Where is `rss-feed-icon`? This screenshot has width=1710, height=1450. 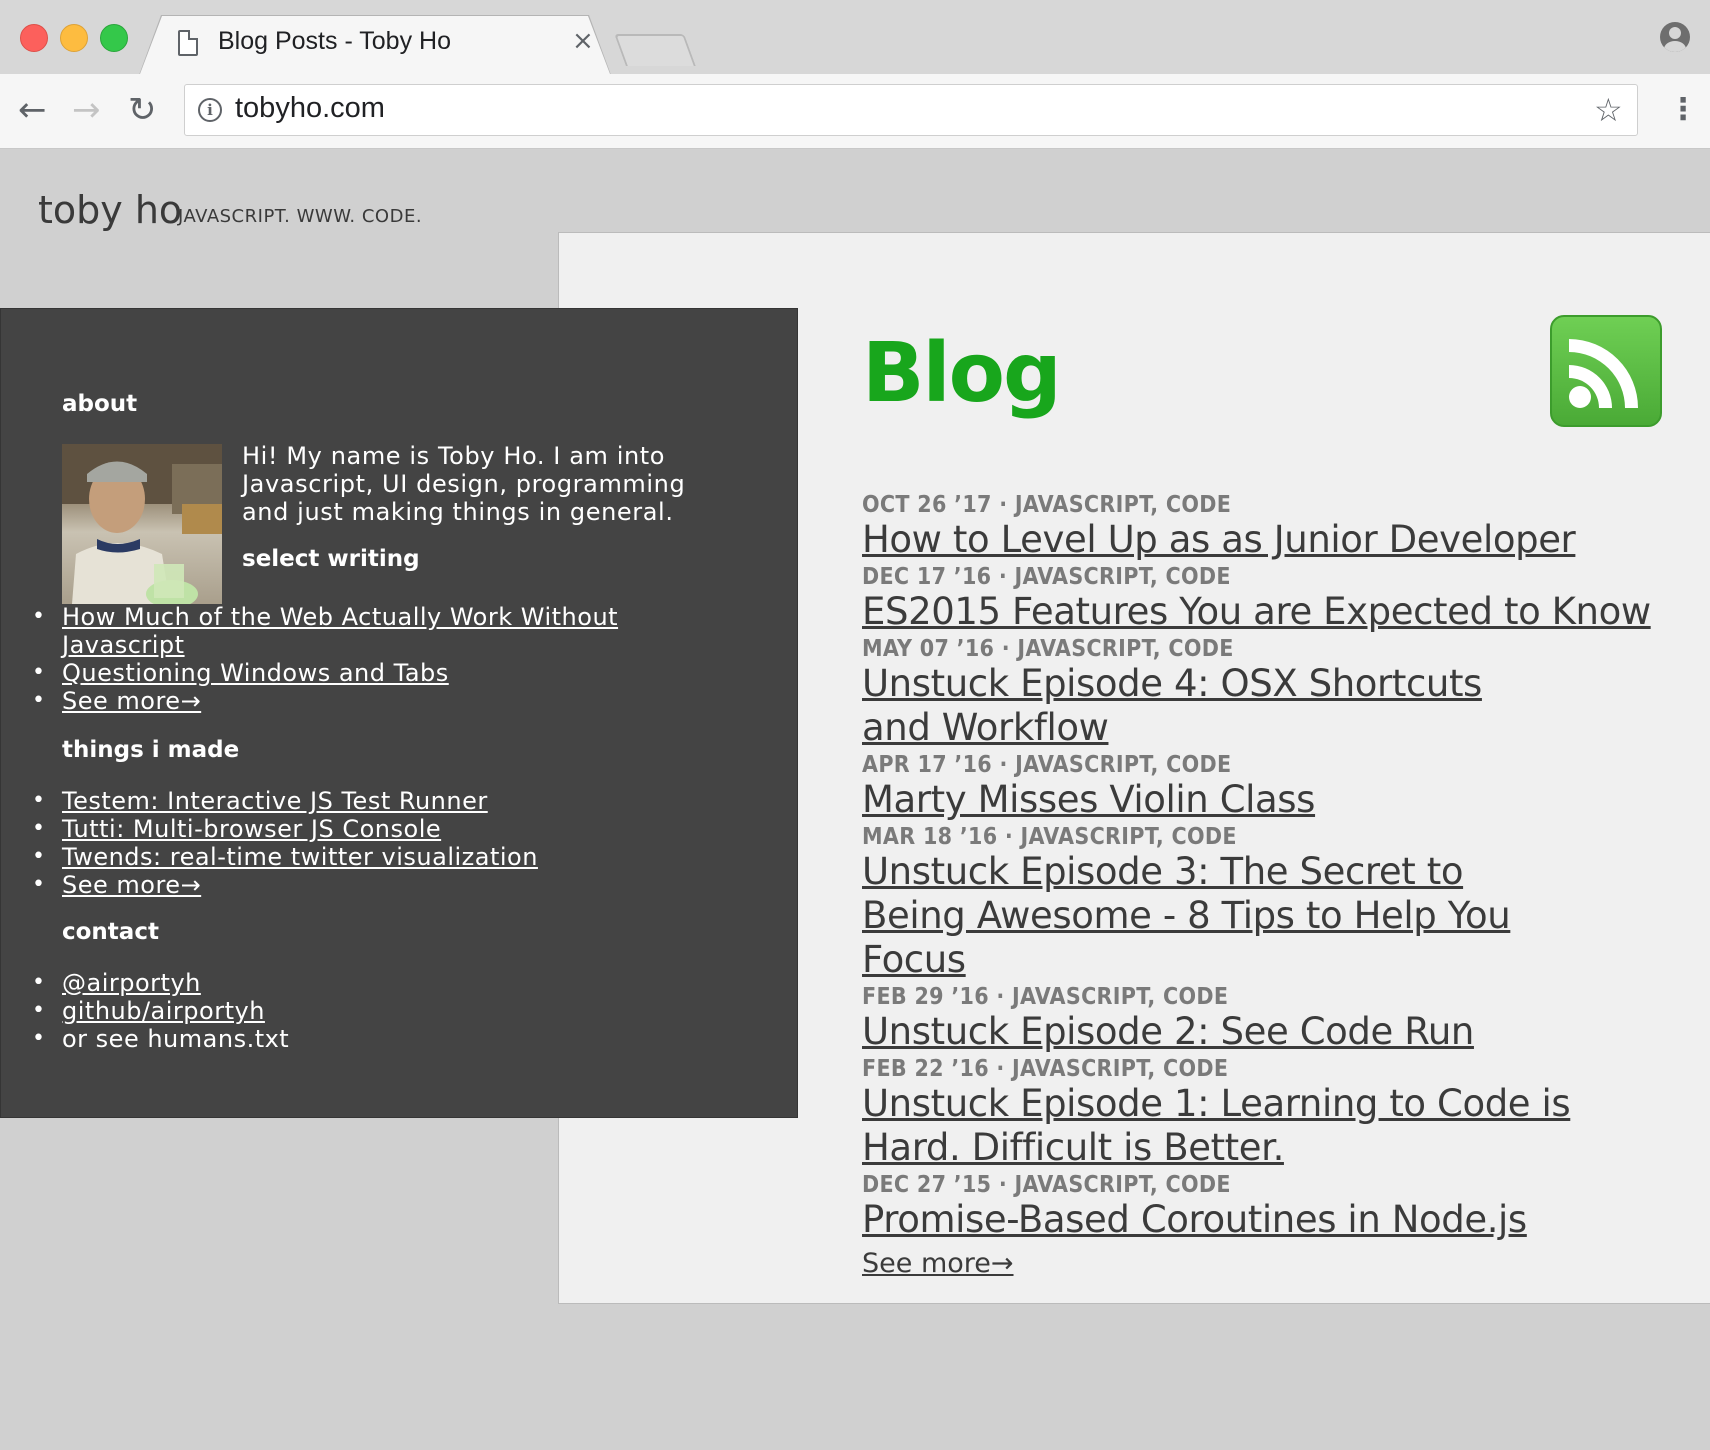 rss-feed-icon is located at coordinates (1606, 371).